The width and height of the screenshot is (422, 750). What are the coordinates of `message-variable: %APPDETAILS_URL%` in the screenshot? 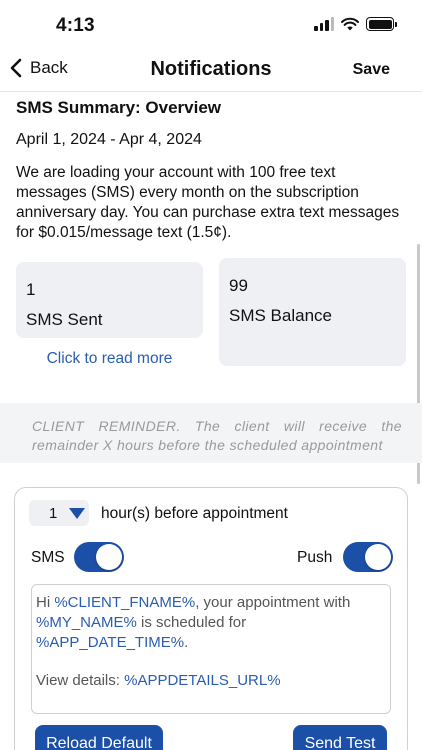 It's located at (202, 680).